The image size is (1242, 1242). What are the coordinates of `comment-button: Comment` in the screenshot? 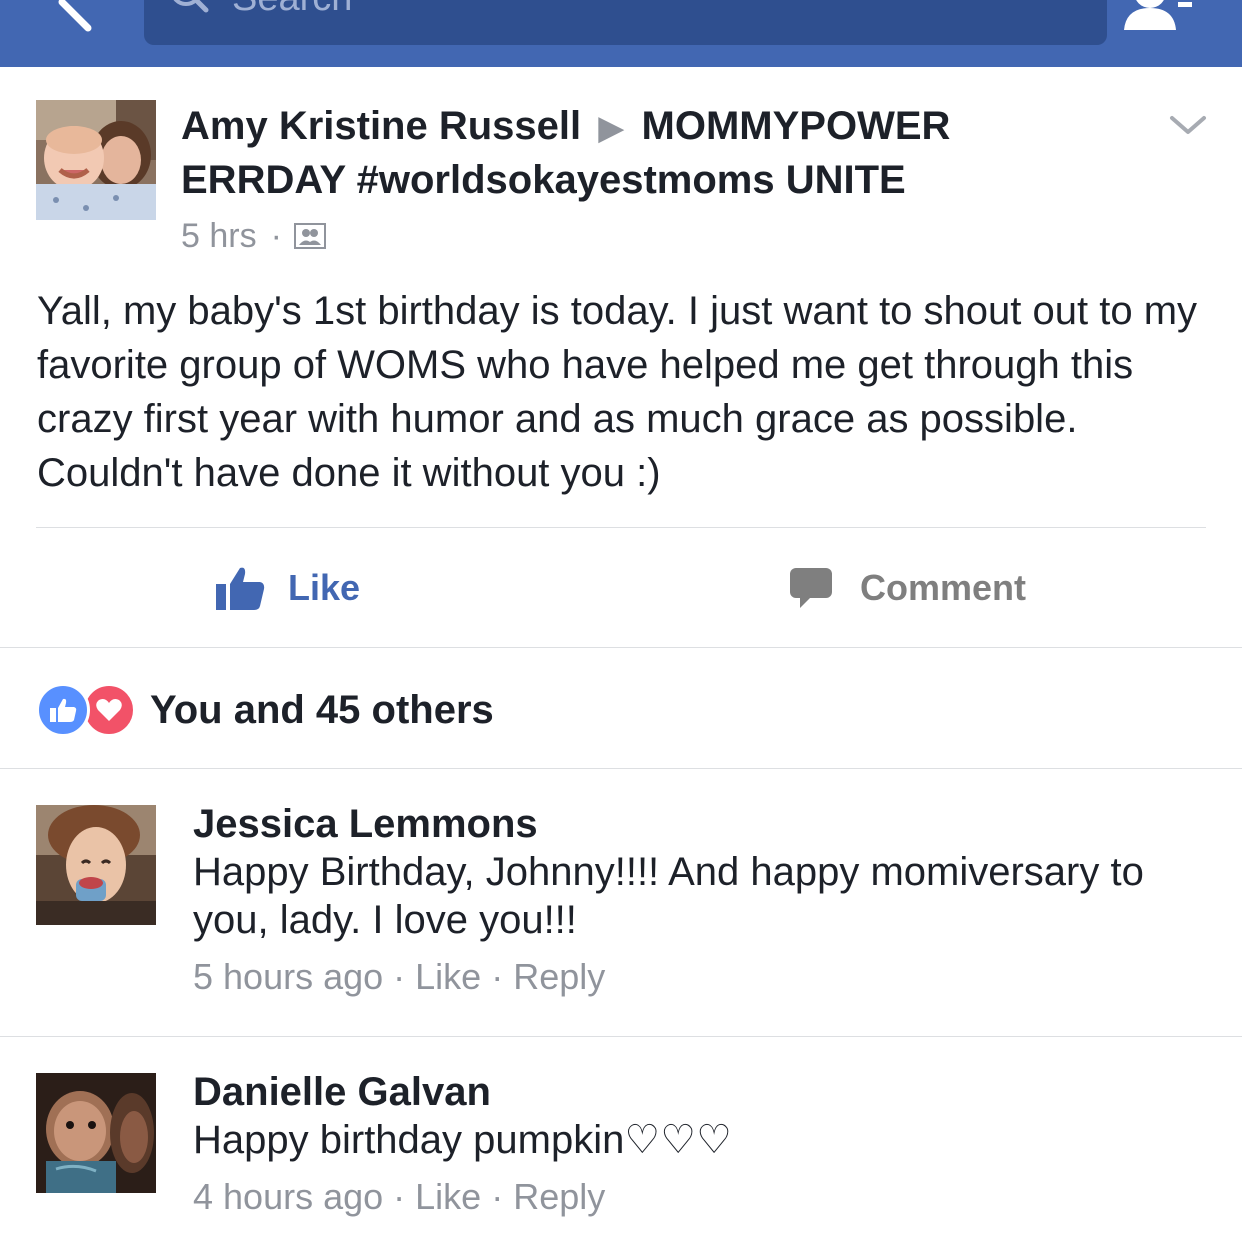 It's located at (907, 588).